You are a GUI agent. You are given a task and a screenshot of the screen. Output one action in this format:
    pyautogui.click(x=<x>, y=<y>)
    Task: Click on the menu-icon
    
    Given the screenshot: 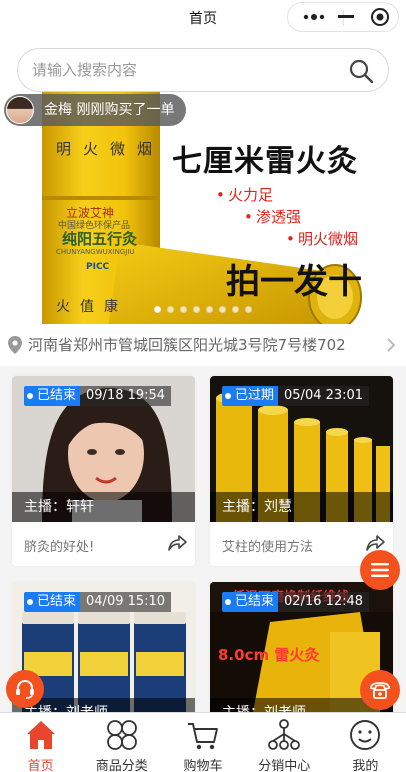 What is the action you would take?
    pyautogui.click(x=380, y=570)
    